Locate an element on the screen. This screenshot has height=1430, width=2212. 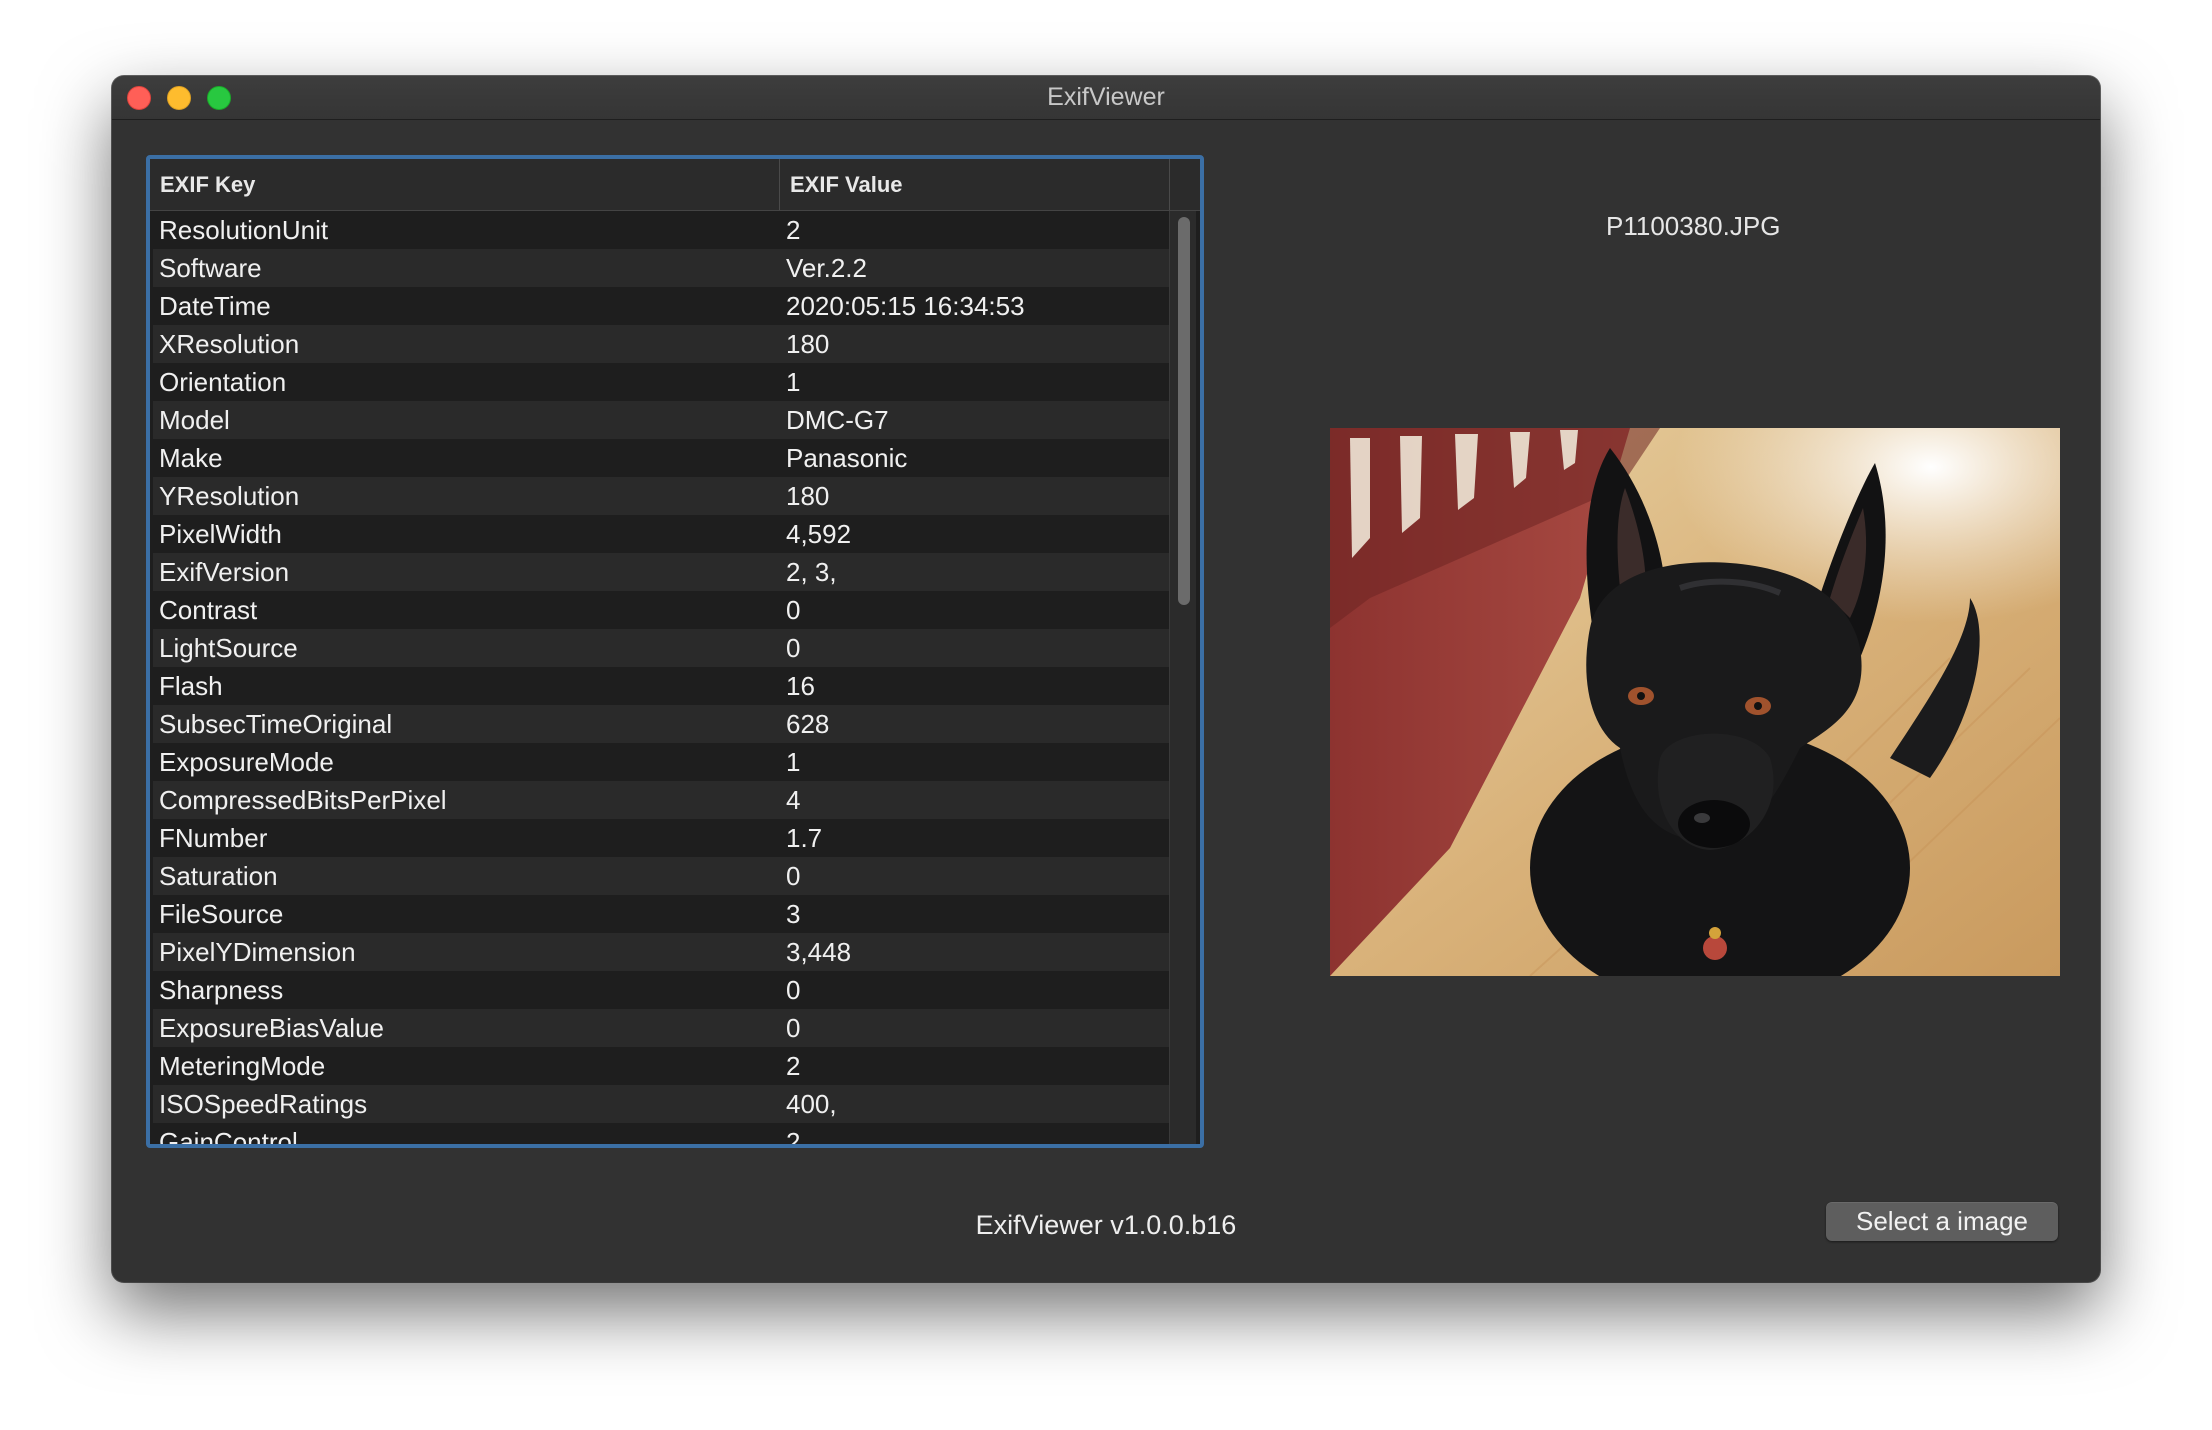
exif-value-cell: 2020:05:15 16:34:53 is located at coordinates (905, 306).